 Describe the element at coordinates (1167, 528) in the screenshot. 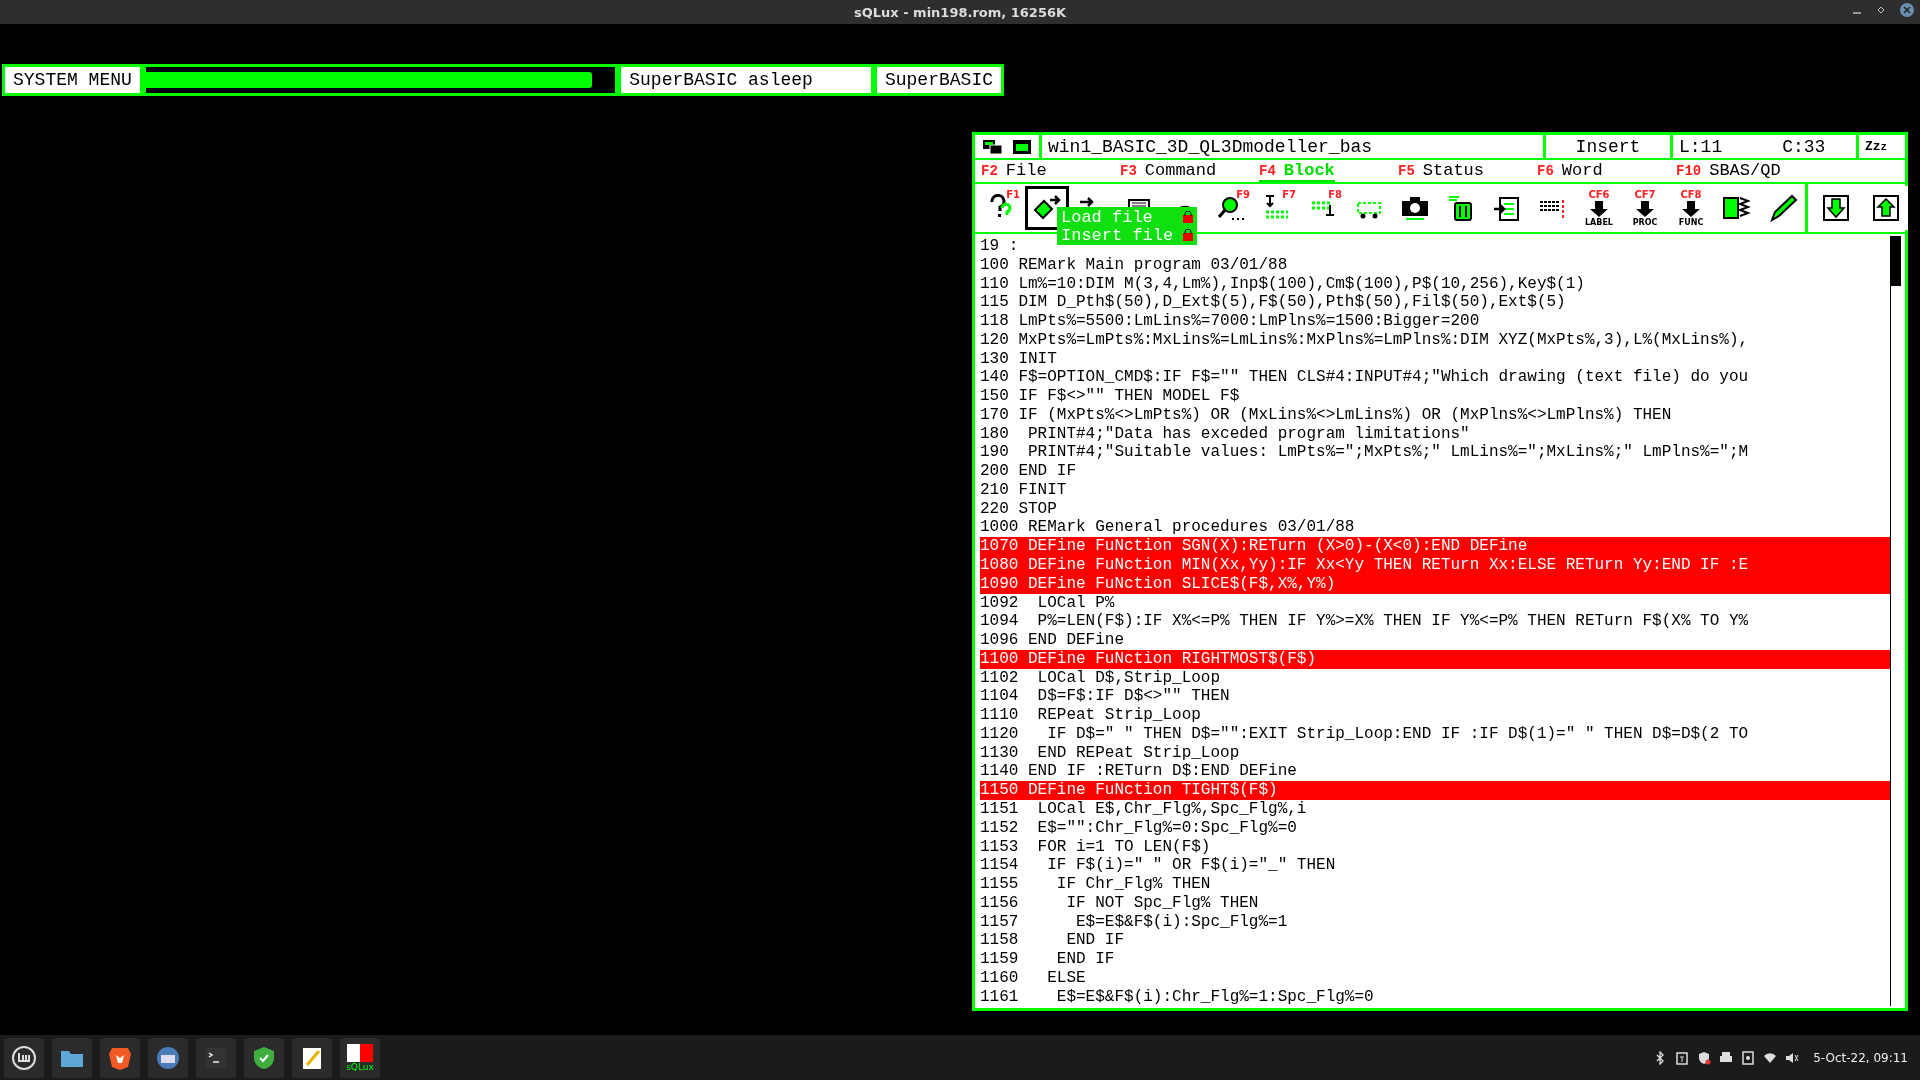

I see `code-line: 1000 REMark General procedures 03/01/88` at that location.